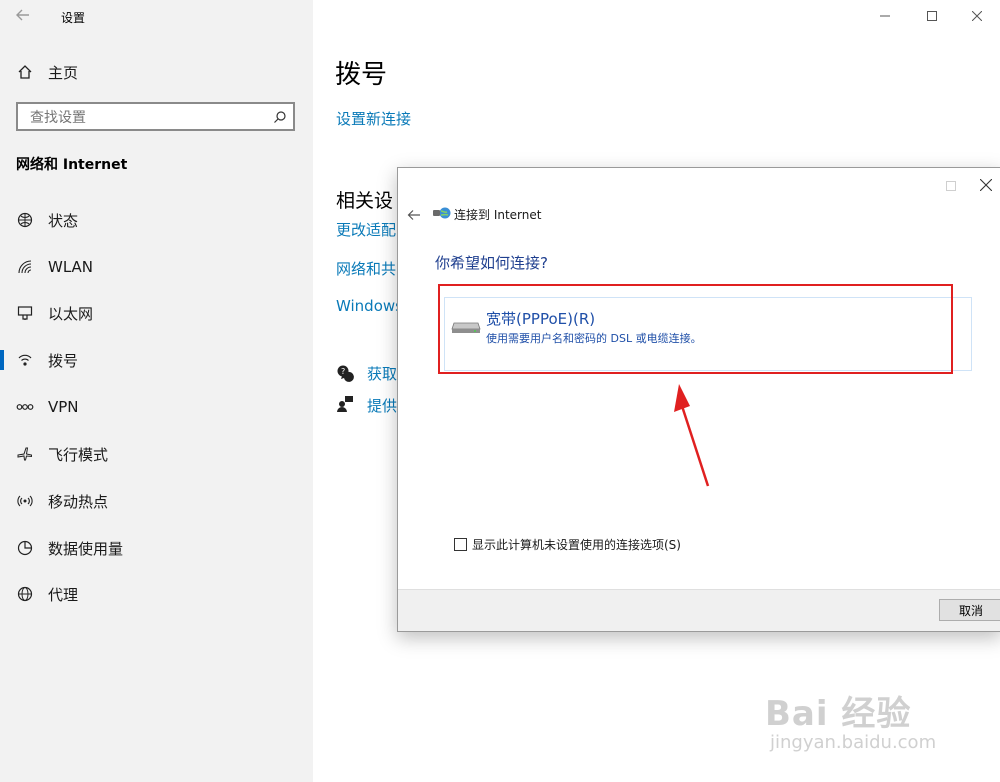  I want to click on nav-label: 拨号, so click(63, 360).